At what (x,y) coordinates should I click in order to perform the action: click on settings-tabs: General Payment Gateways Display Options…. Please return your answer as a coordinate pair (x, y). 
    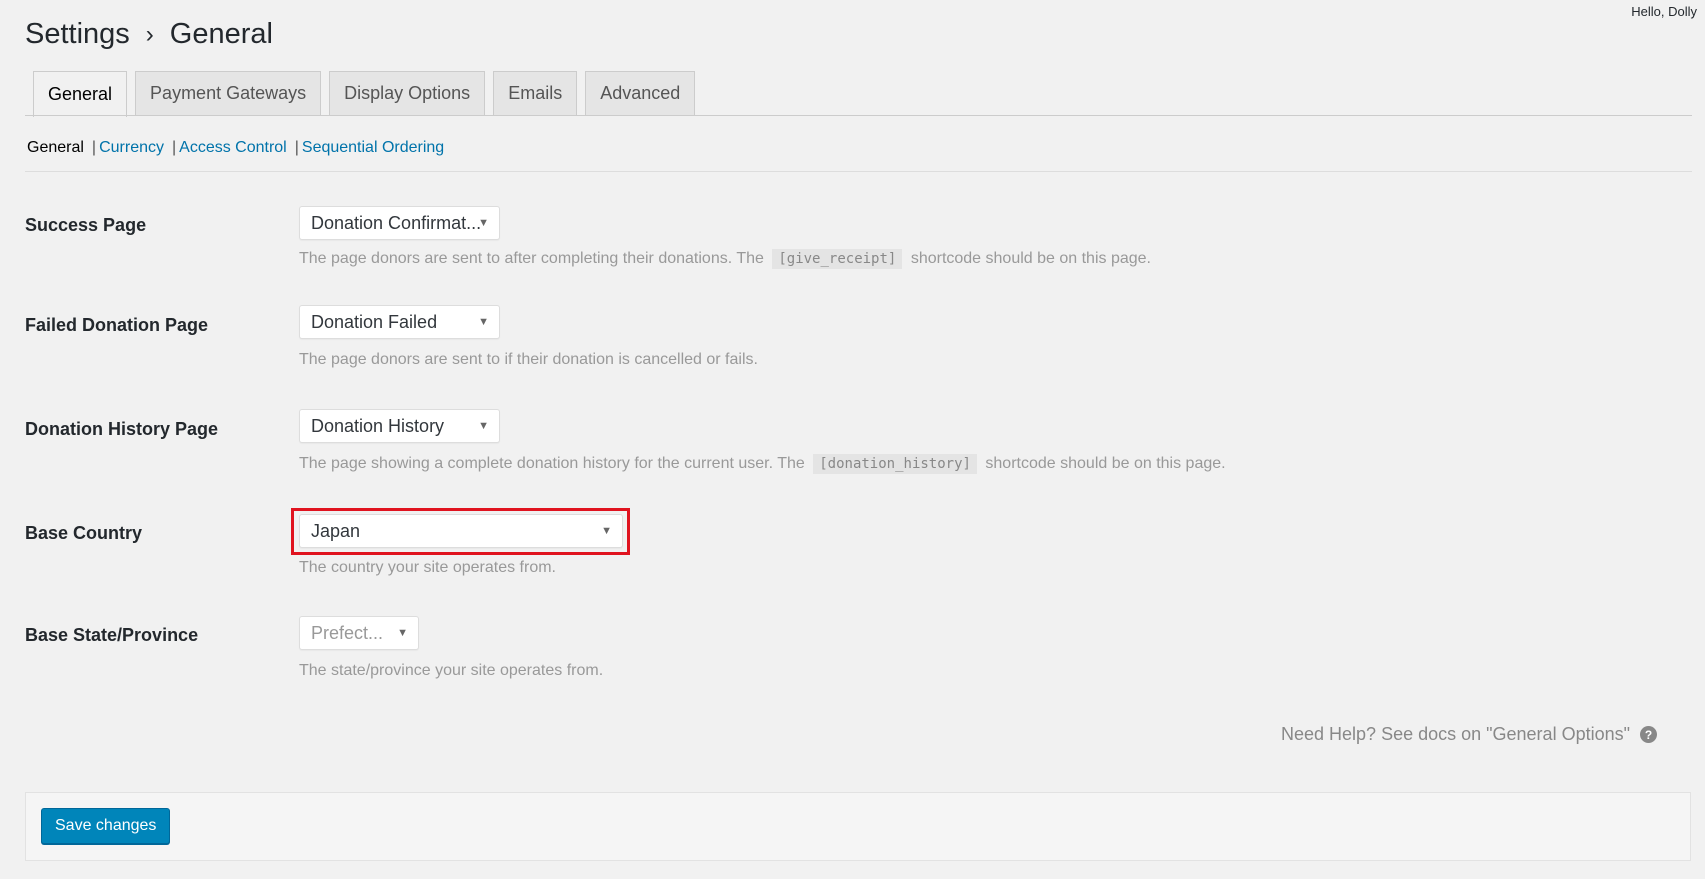
    Looking at the image, I should click on (364, 94).